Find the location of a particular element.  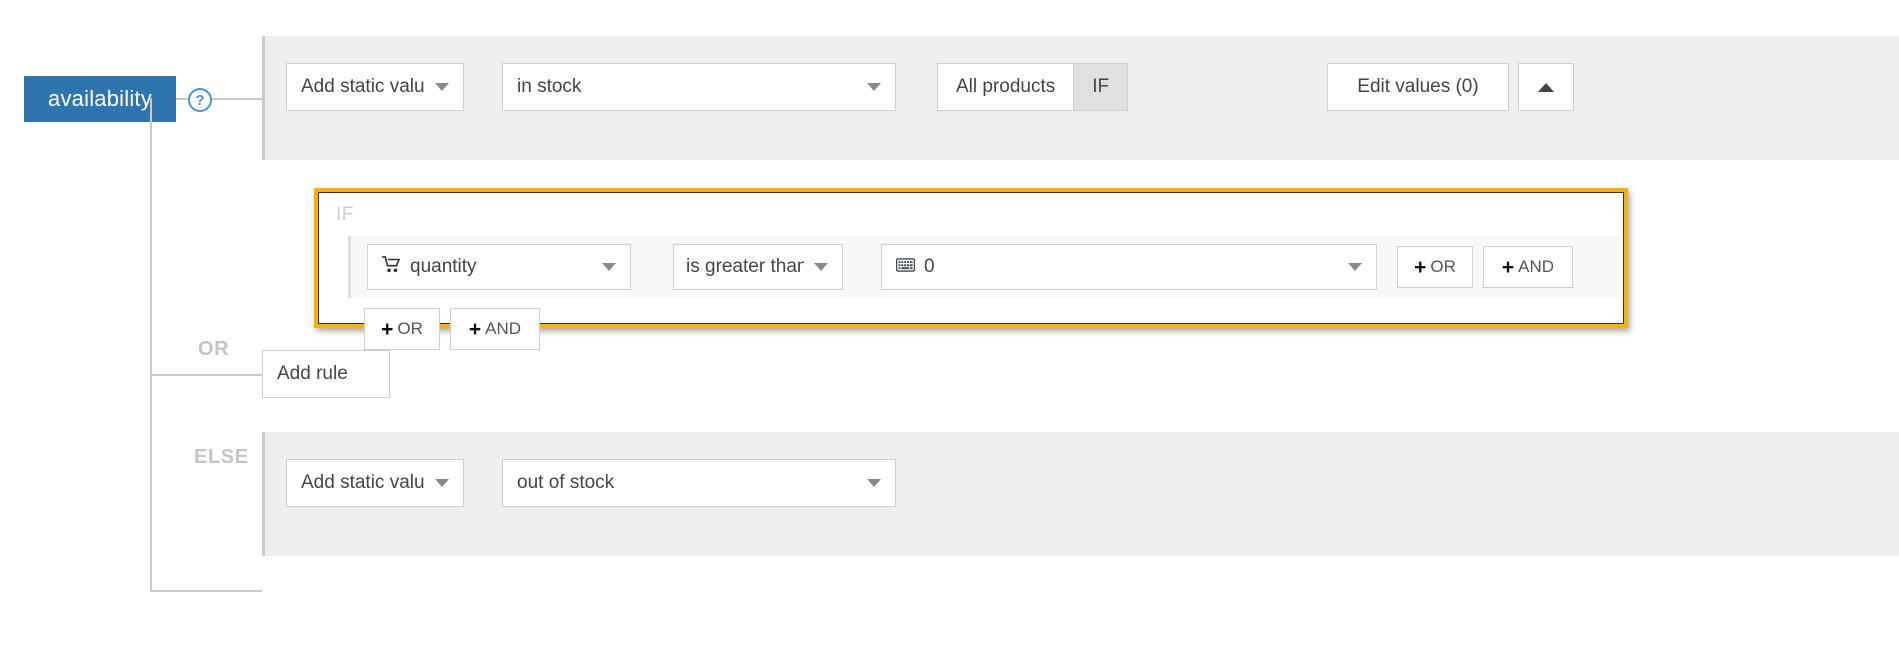

scope-option-all-products-label: All products is located at coordinates (1006, 86).